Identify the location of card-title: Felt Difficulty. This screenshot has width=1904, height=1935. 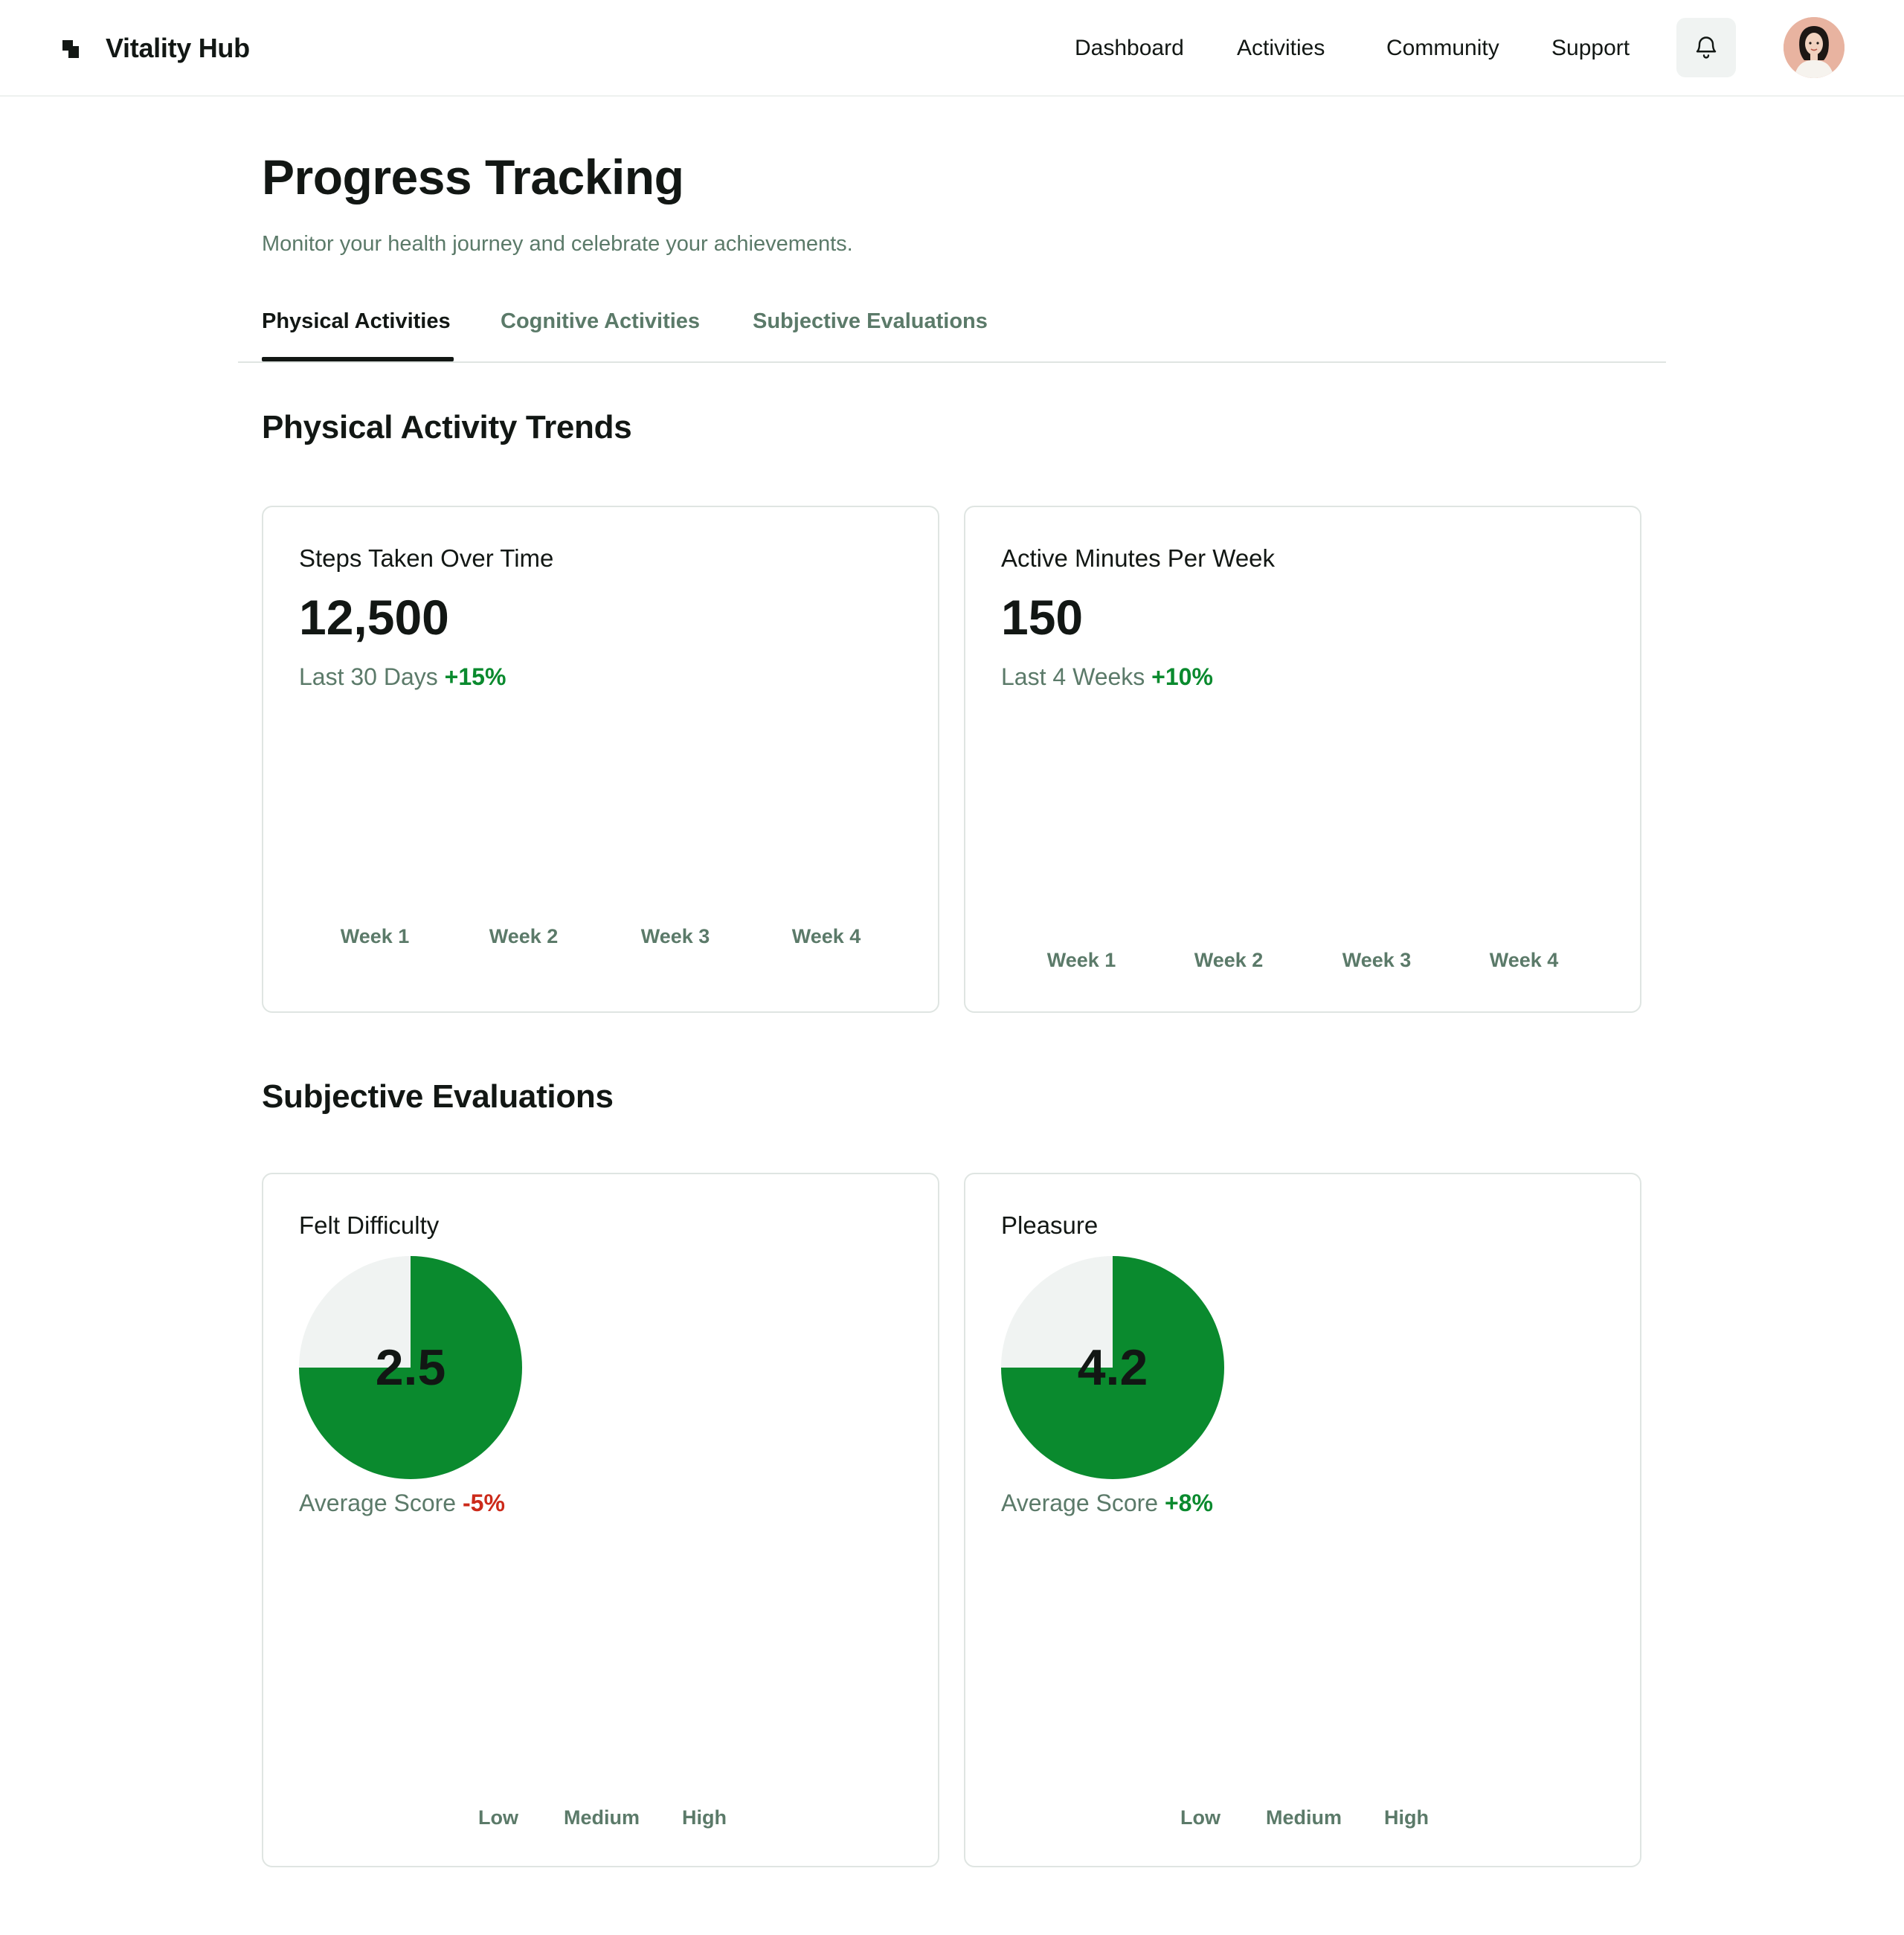
(370, 1225).